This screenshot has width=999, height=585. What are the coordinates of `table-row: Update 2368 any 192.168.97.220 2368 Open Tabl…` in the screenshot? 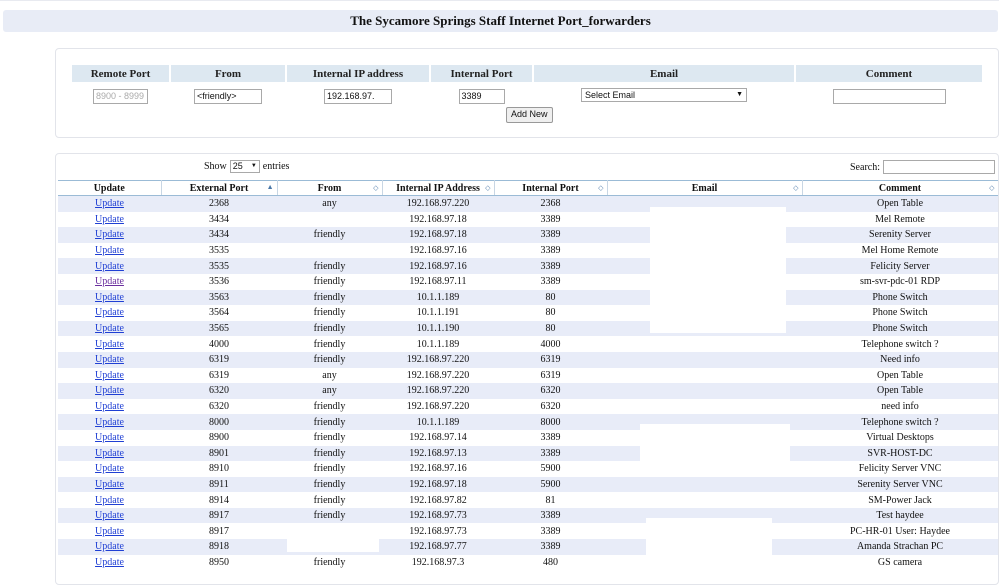 It's located at (528, 203).